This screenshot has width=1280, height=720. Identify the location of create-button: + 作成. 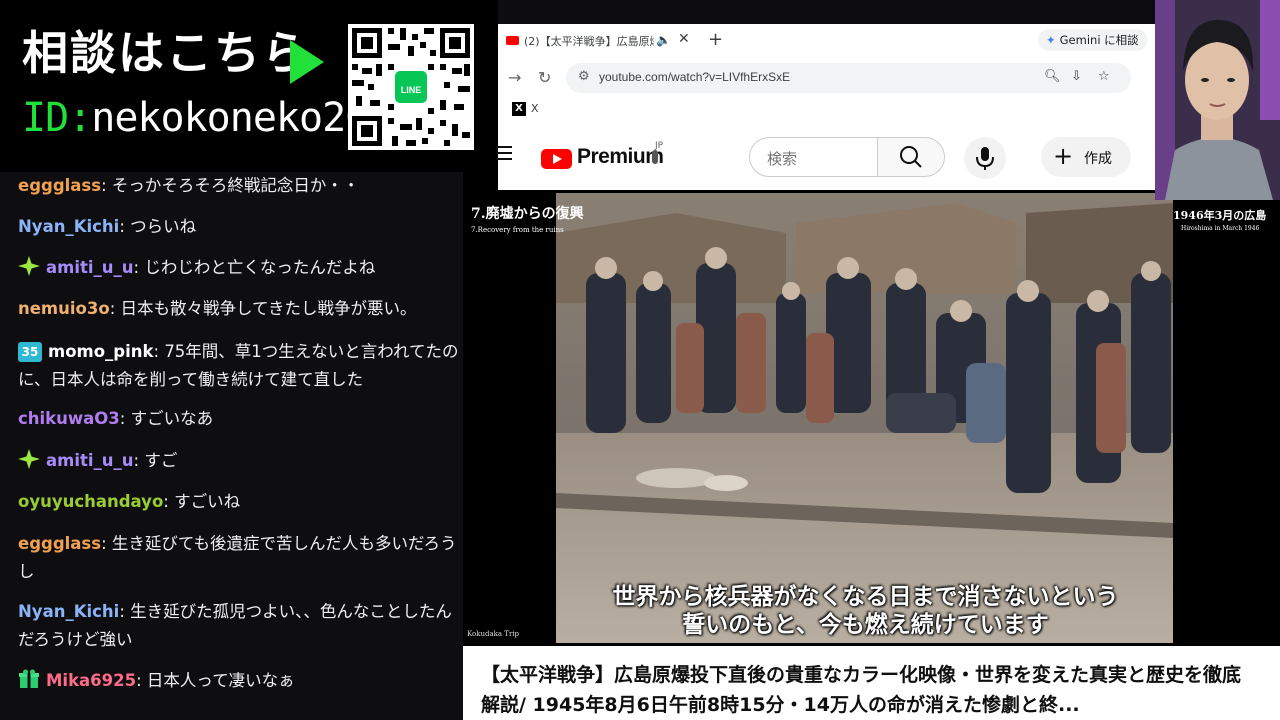
(1086, 157).